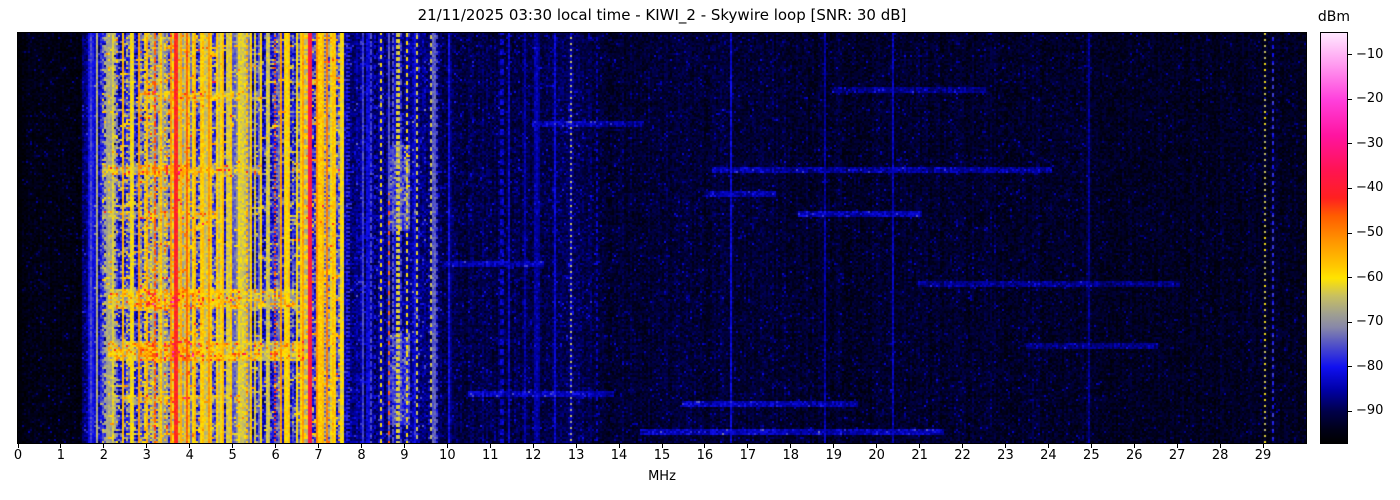  What do you see at coordinates (232, 455) in the screenshot?
I see `x-tick-label: 5` at bounding box center [232, 455].